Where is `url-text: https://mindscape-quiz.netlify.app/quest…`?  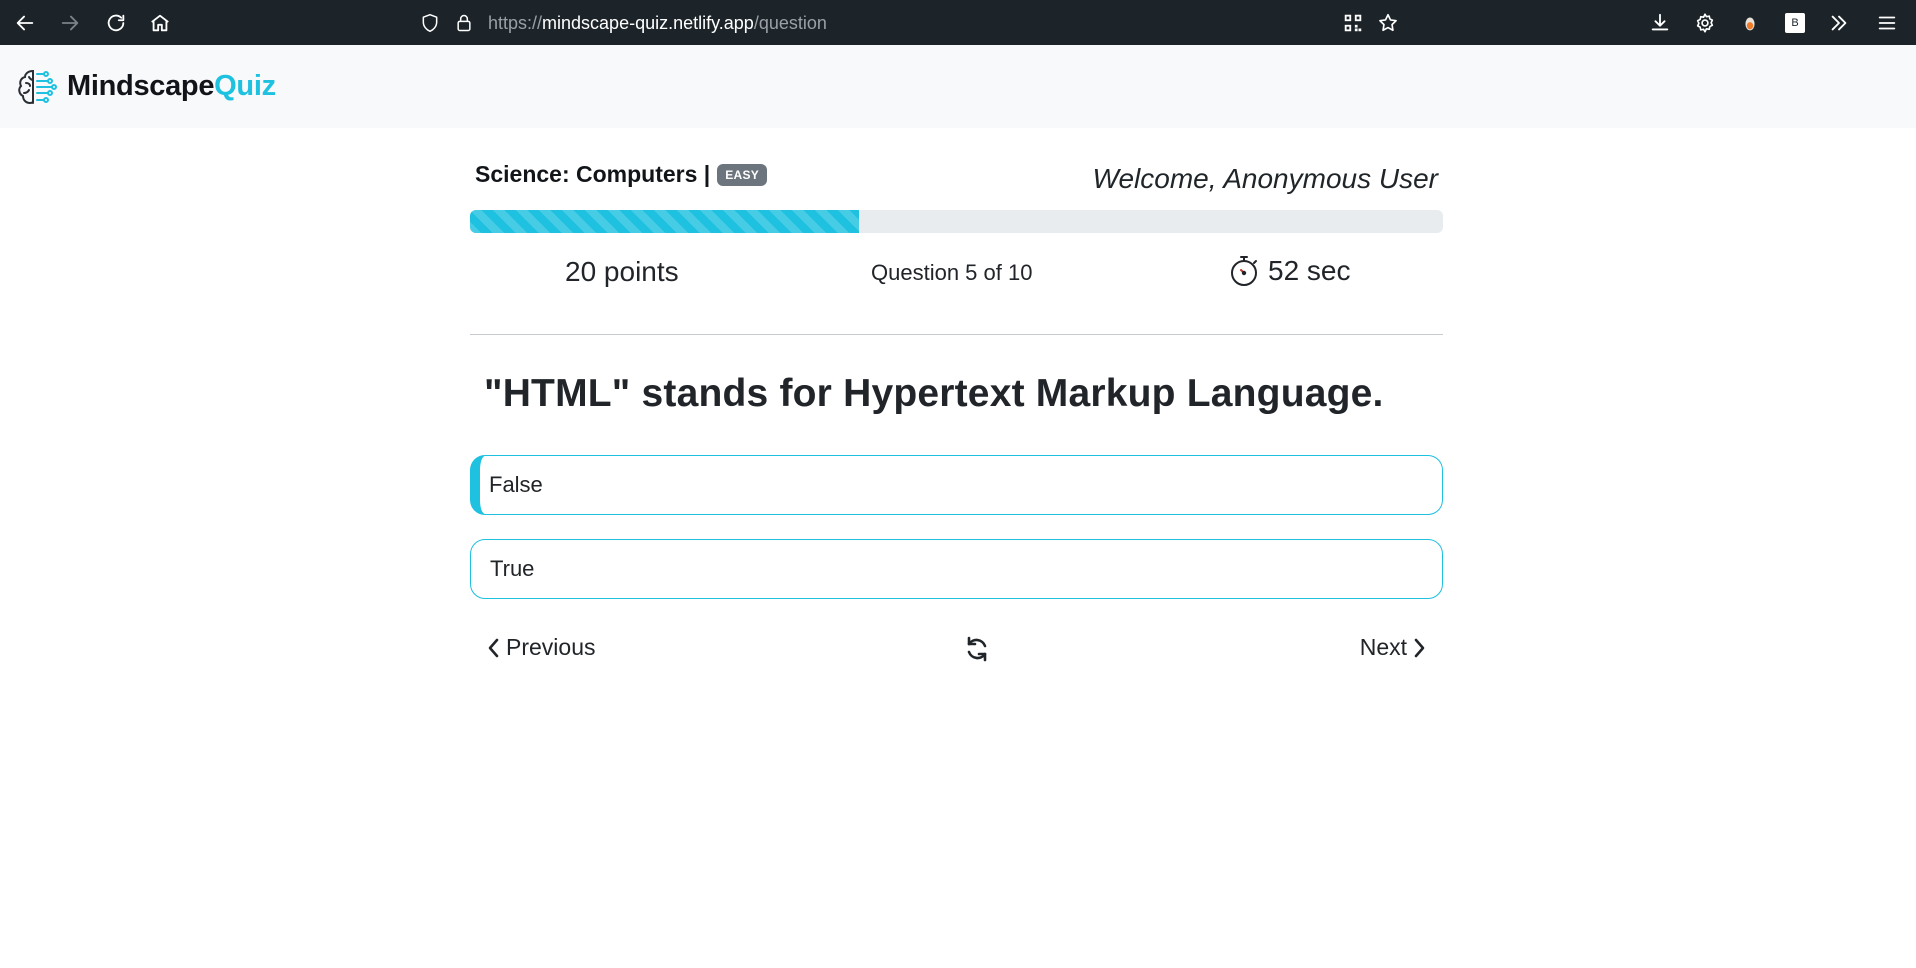 url-text: https://mindscape-quiz.netlify.app/quest… is located at coordinates (657, 23).